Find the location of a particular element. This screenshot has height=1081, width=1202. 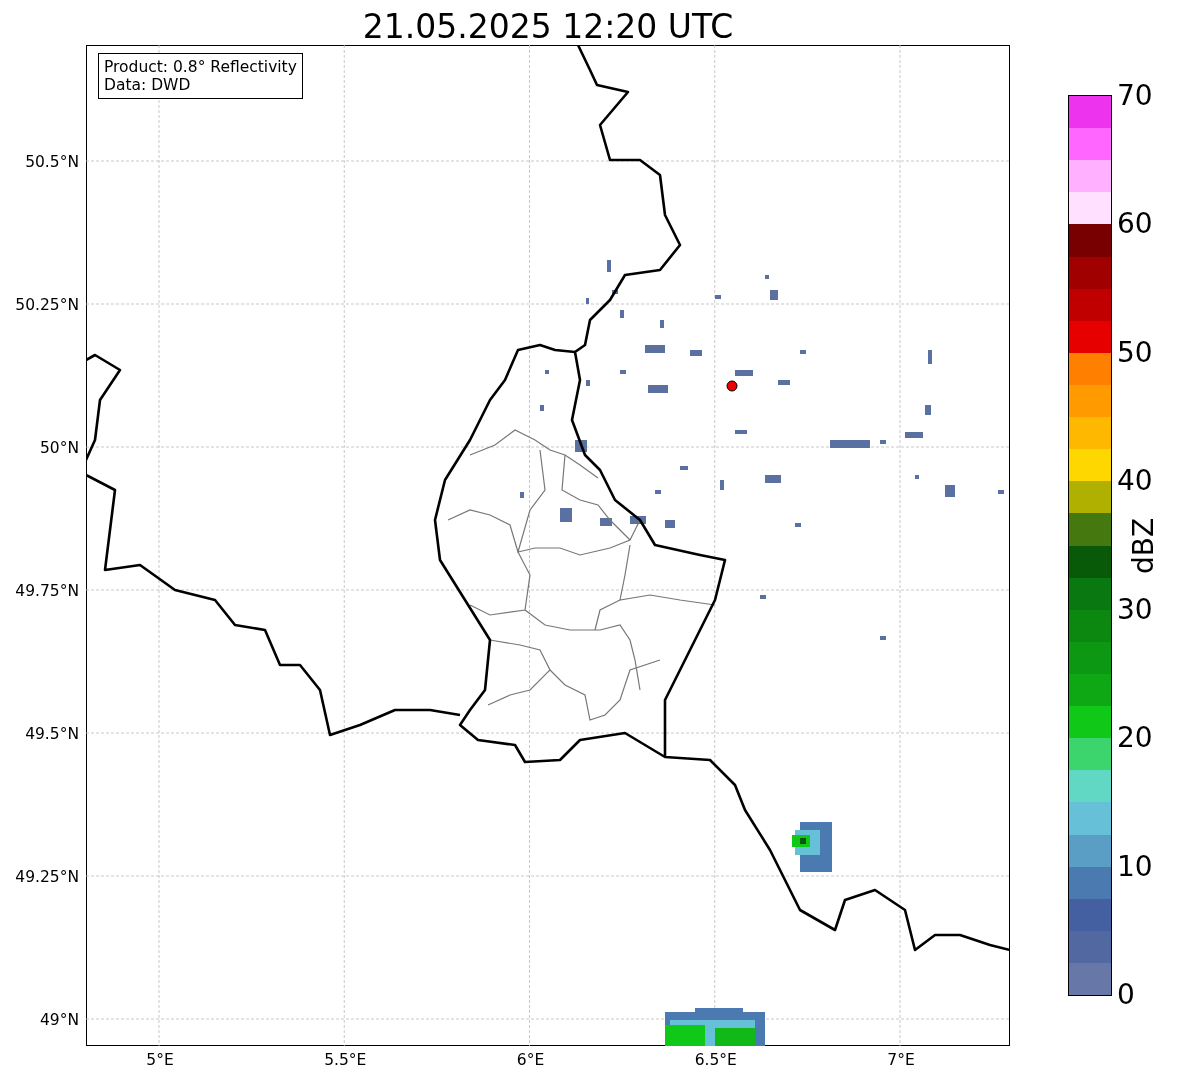

colorbar-tick-label: 20 is located at coordinates (1135, 738).